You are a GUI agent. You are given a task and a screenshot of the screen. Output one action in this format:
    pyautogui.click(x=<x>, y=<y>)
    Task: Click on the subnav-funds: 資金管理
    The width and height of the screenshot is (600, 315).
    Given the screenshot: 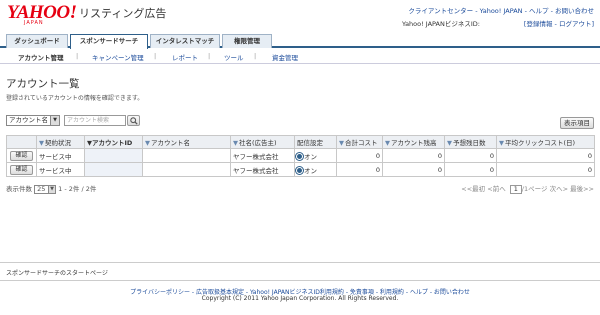 What is the action you would take?
    pyautogui.click(x=285, y=57)
    